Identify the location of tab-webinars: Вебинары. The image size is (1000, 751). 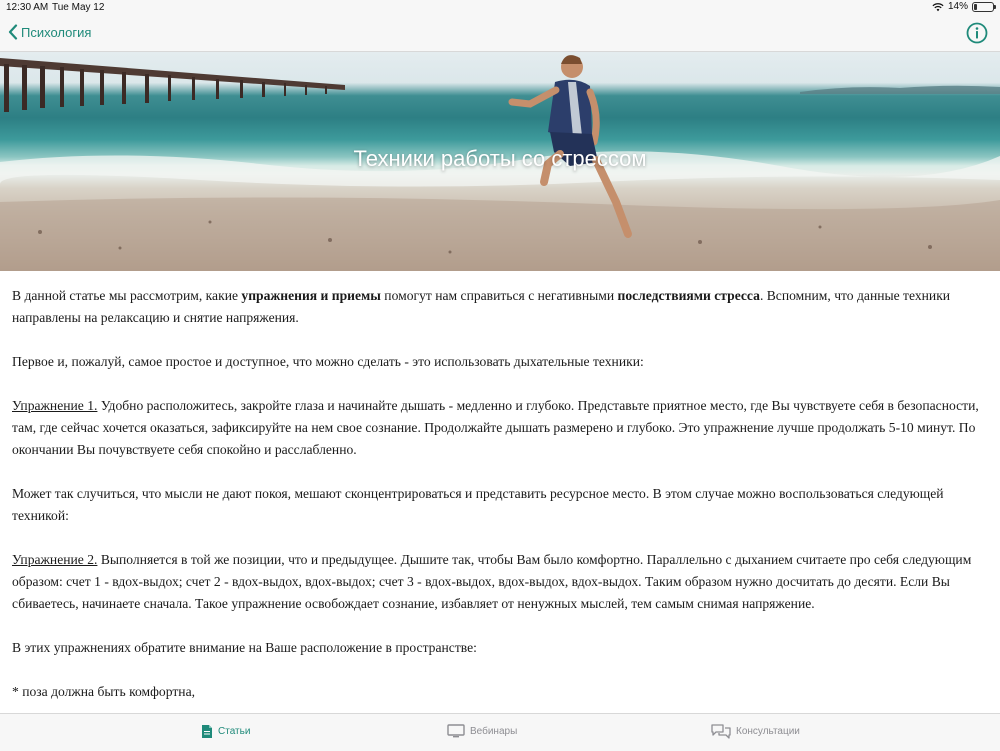
(482, 731).